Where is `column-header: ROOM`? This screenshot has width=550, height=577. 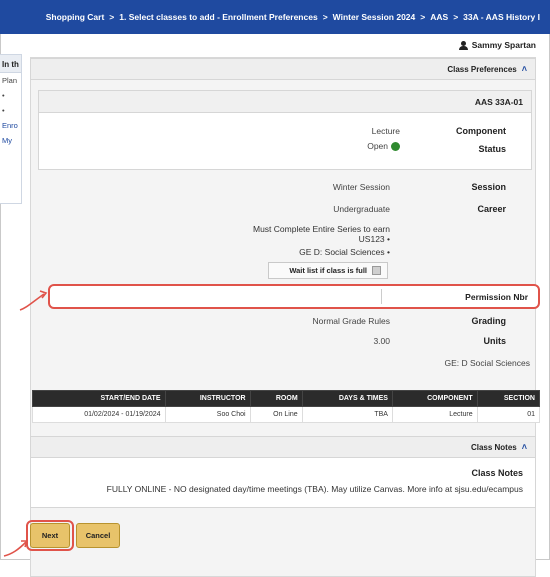
column-header: ROOM is located at coordinates (276, 398).